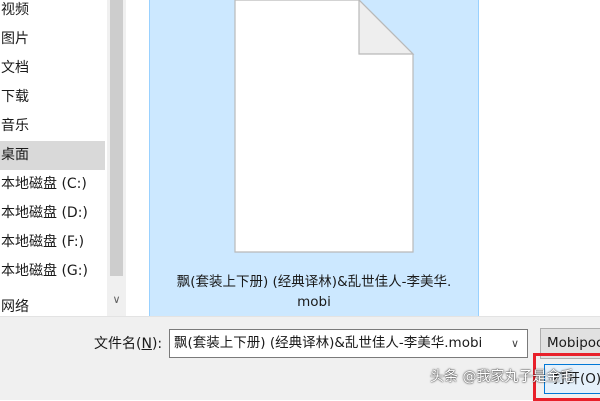 The width and height of the screenshot is (600, 401). I want to click on open-button: 打开(O), so click(572, 379).